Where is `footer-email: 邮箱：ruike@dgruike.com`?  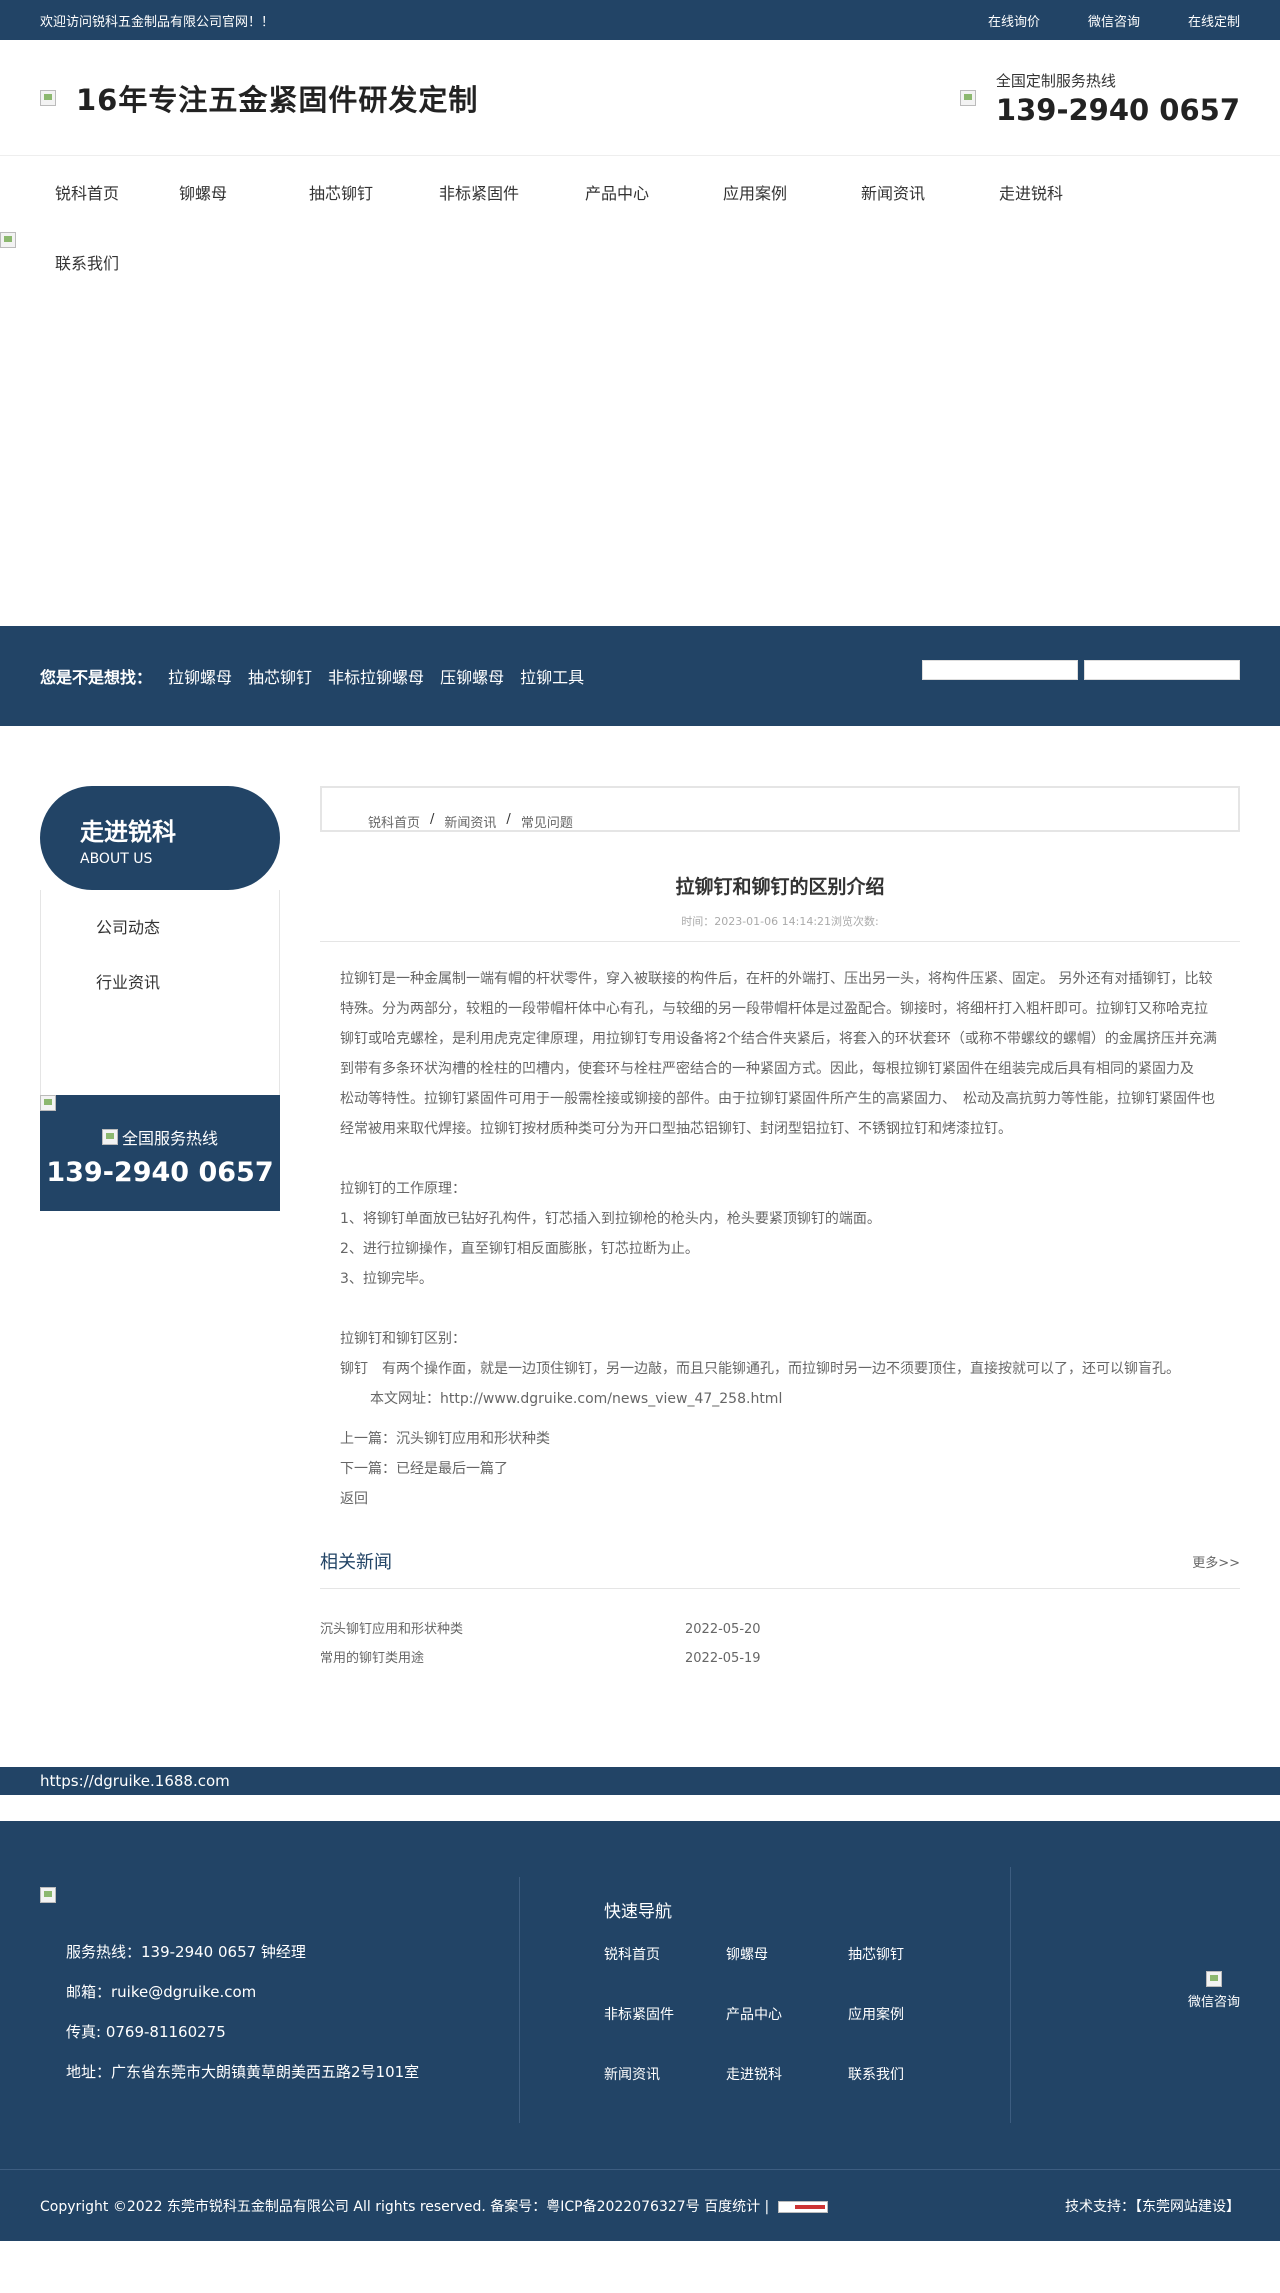
footer-email: 邮箱：ruike@dgruike.com is located at coordinates (161, 1992).